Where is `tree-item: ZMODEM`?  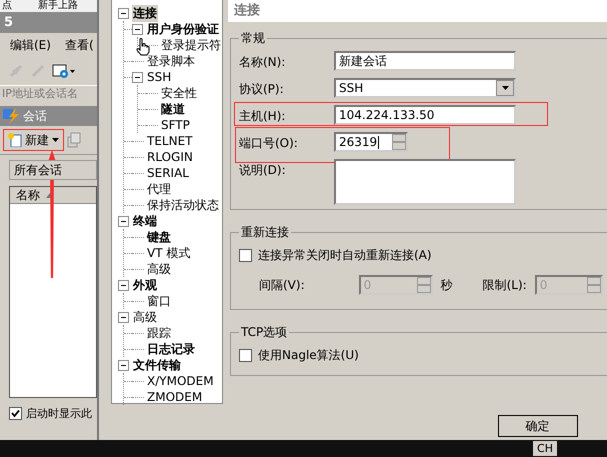
tree-item: ZMODEM is located at coordinates (175, 397).